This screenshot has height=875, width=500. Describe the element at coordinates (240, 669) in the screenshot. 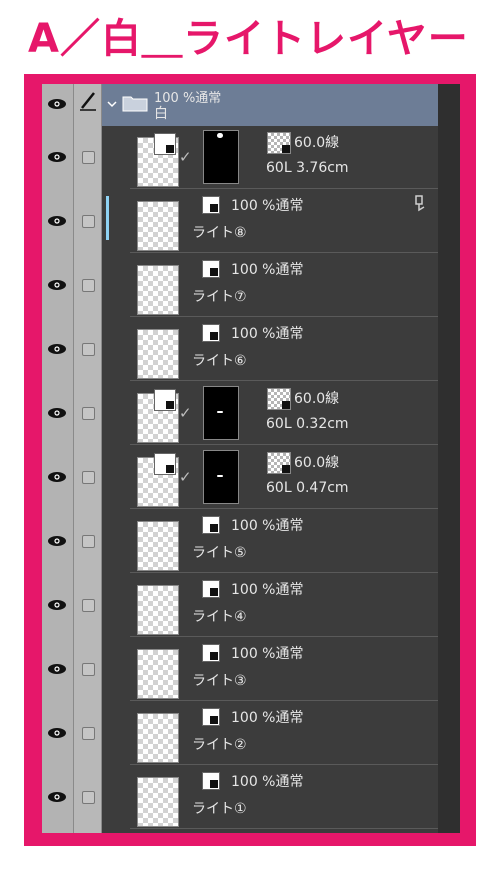

I see `layer-row: 100 %通常ライト③` at that location.